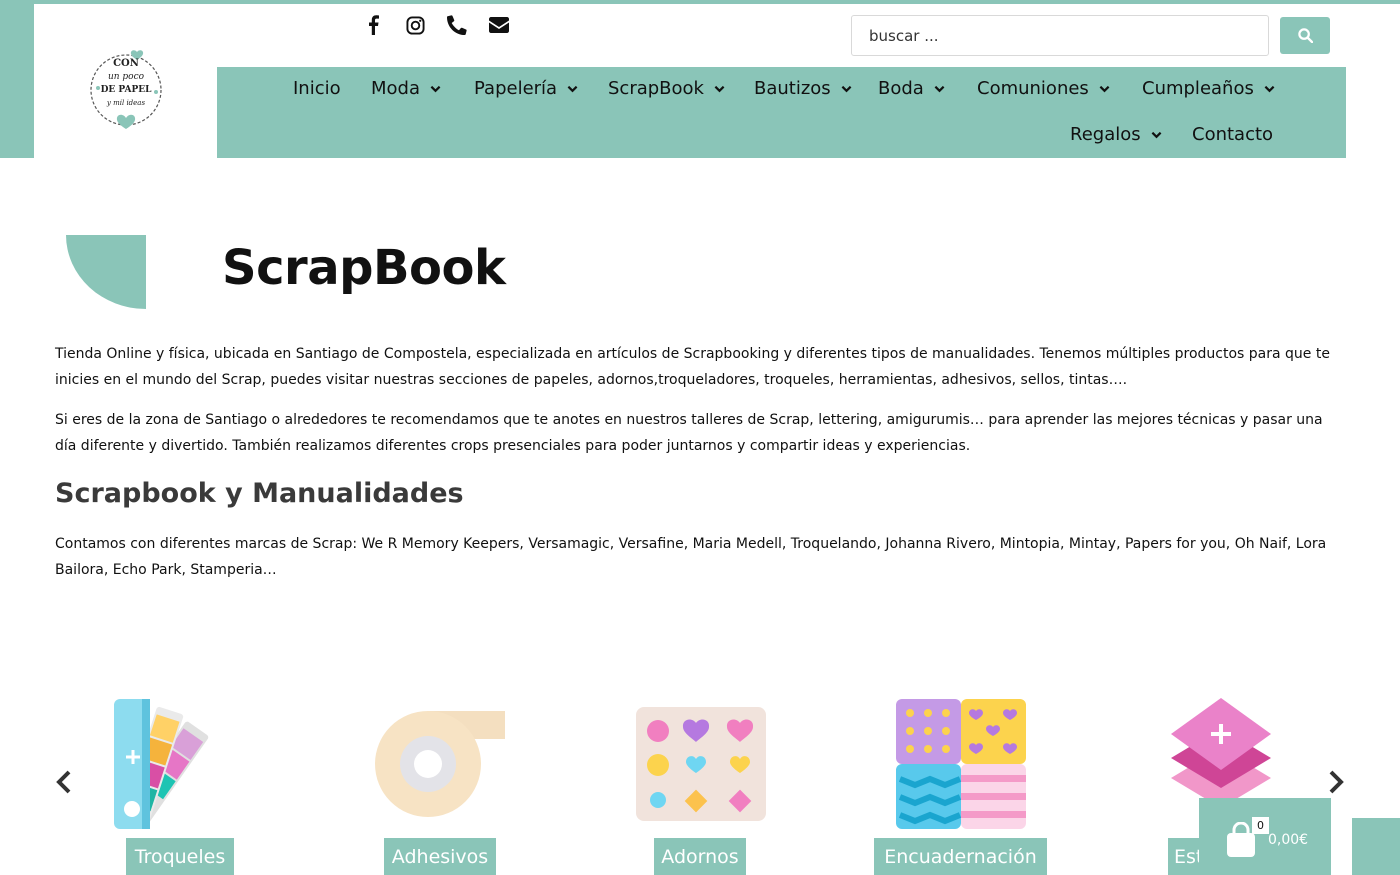 The width and height of the screenshot is (1400, 875). What do you see at coordinates (259, 493) in the screenshot?
I see `section-subtitle: Scrapbook y Manualidades` at bounding box center [259, 493].